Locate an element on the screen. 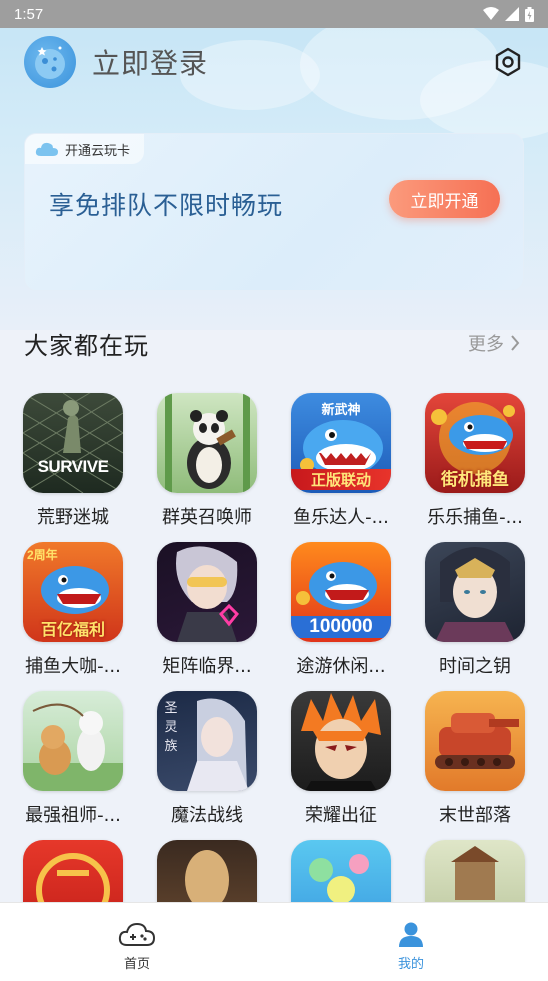  game-card: 群英召唤师 is located at coordinates (207, 463).